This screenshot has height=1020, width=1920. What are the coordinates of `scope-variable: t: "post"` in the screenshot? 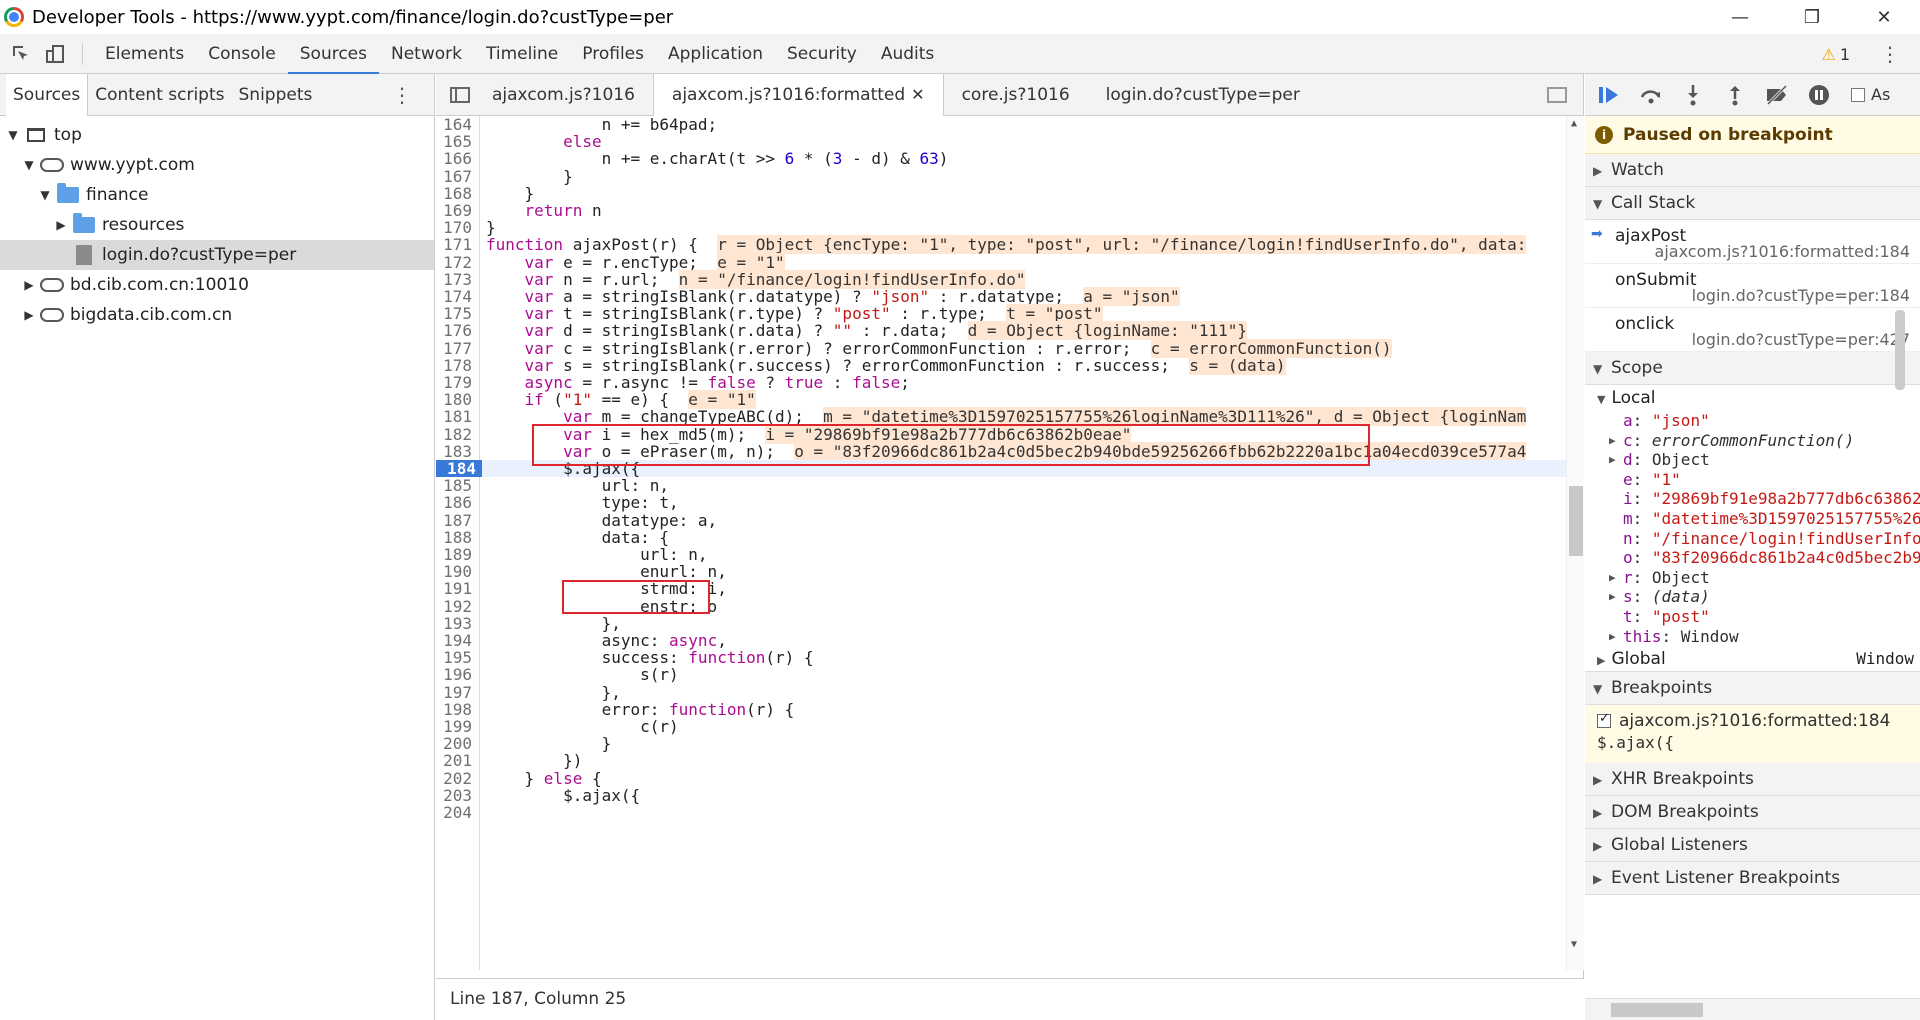 It's located at (1752, 617).